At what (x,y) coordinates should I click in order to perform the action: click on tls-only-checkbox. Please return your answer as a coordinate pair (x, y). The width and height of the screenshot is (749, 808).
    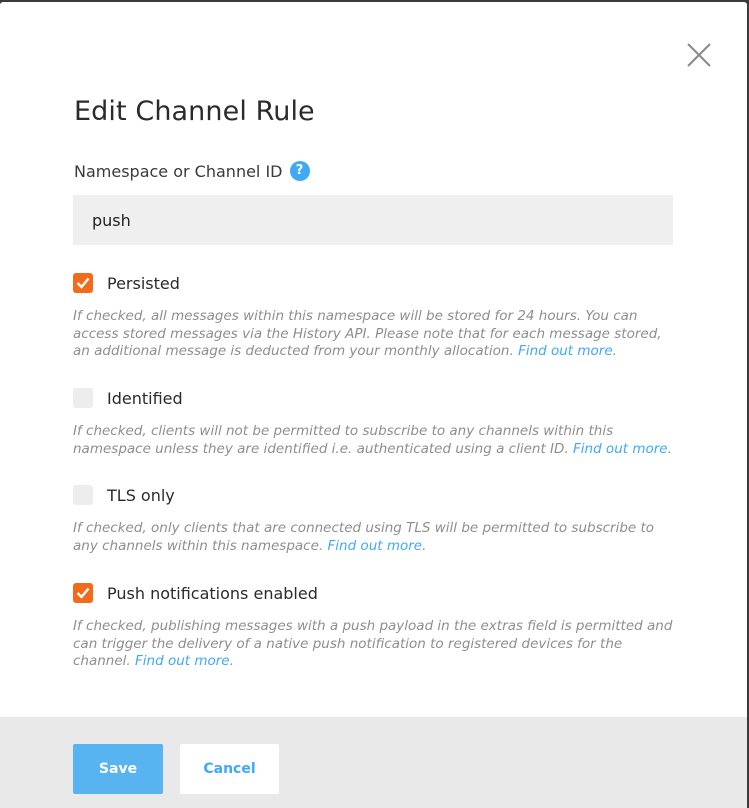
    Looking at the image, I should click on (83, 495).